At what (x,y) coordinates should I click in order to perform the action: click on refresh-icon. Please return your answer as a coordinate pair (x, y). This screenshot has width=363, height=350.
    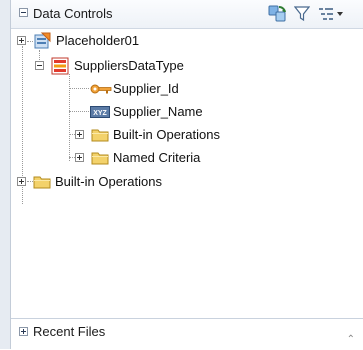
    Looking at the image, I should click on (278, 14).